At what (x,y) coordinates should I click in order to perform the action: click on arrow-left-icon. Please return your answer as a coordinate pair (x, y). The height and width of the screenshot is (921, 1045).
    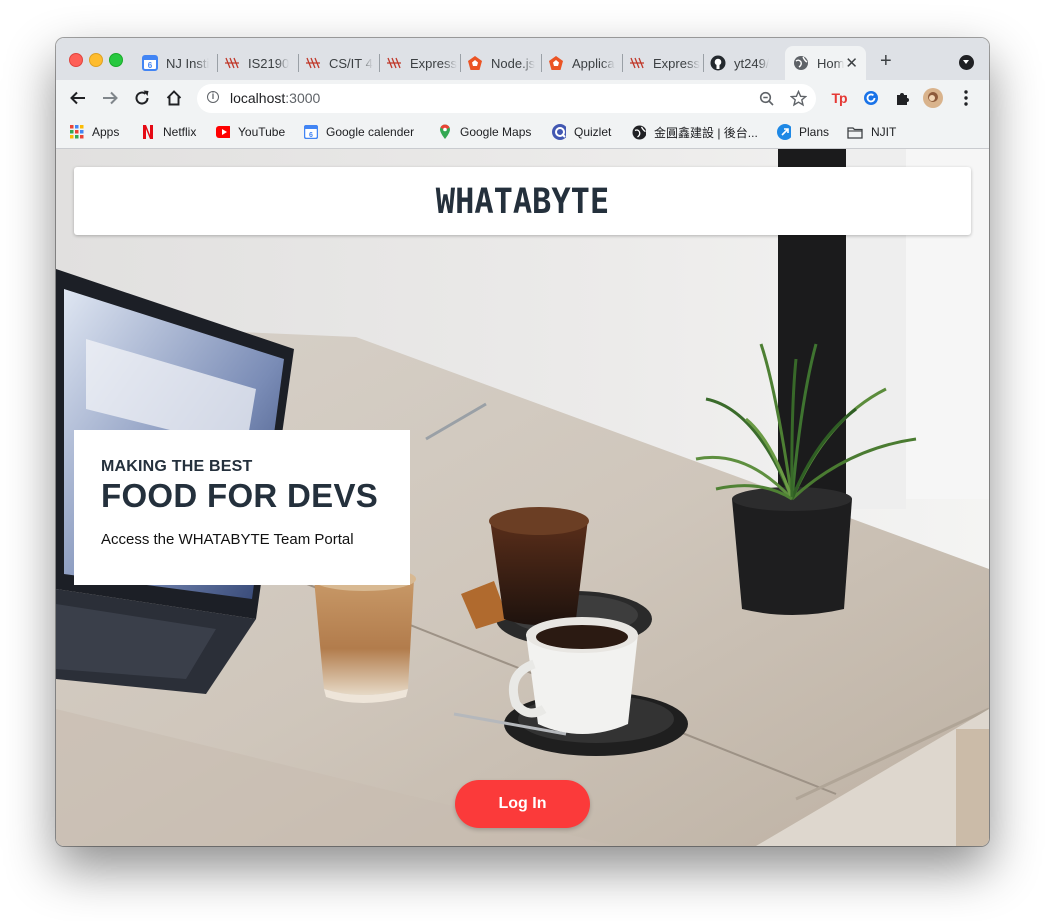
    Looking at the image, I should click on (77, 98).